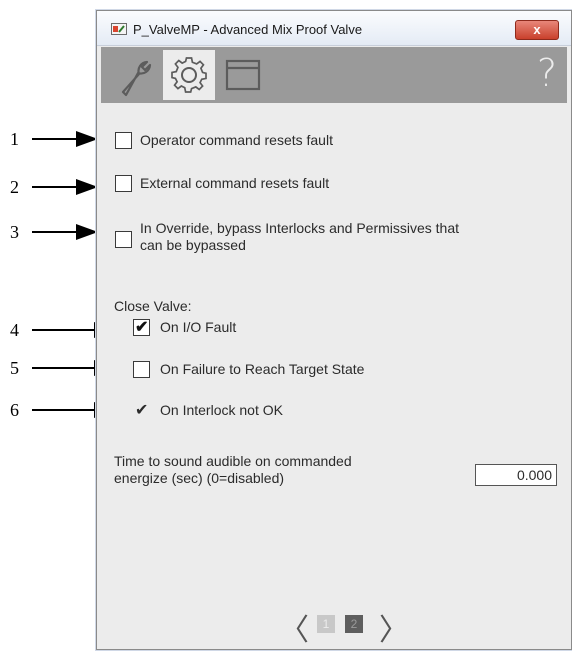 The image size is (572, 651). Describe the element at coordinates (394, 627) in the screenshot. I see `chevron-right-icon: 〉` at that location.